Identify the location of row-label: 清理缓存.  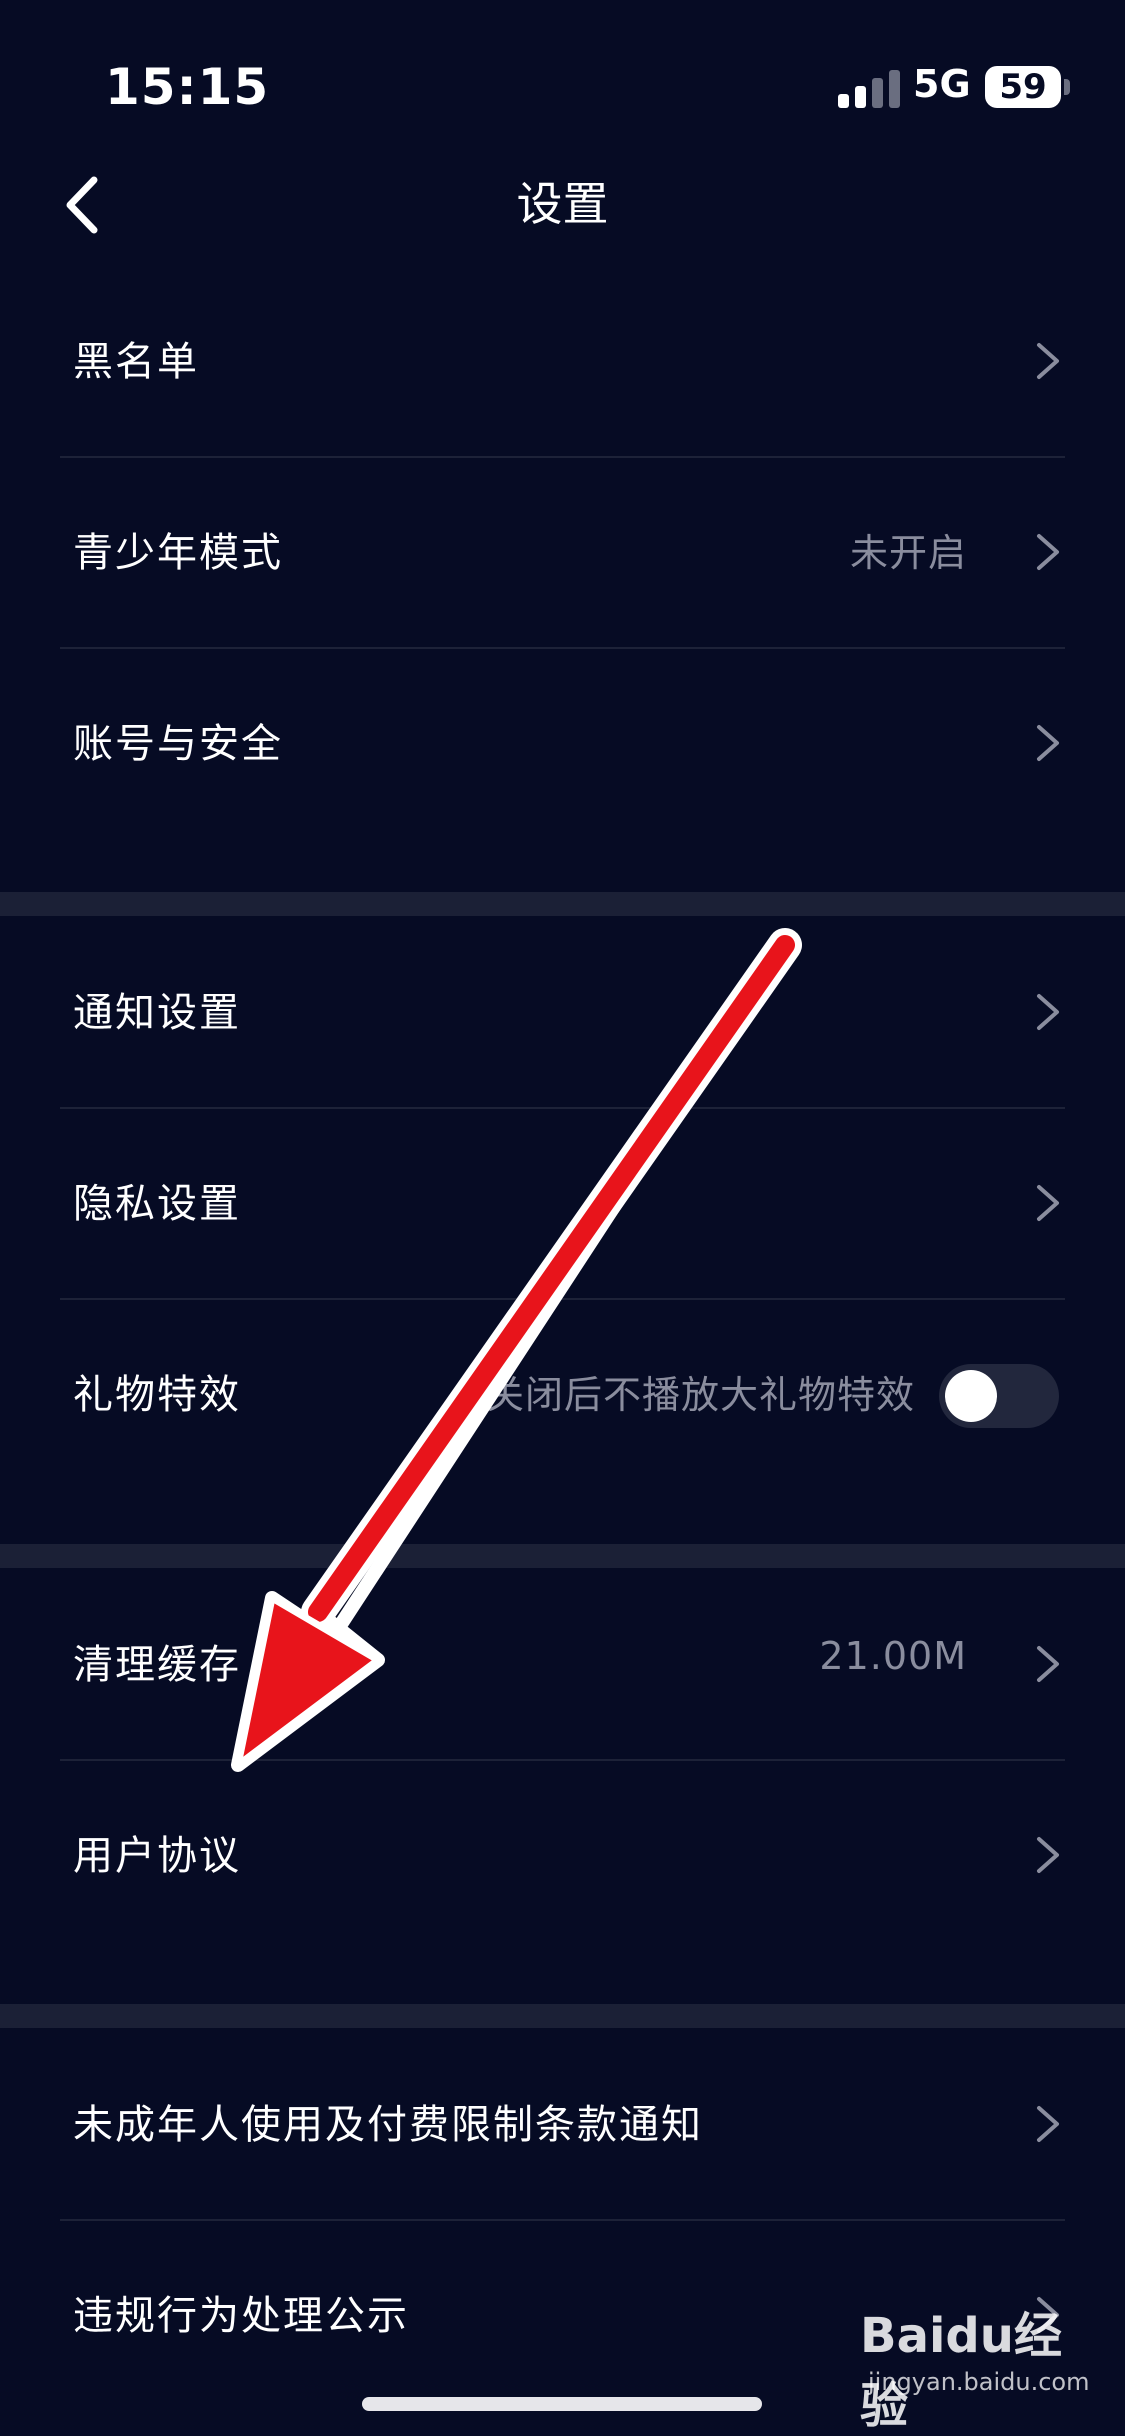
(157, 1665).